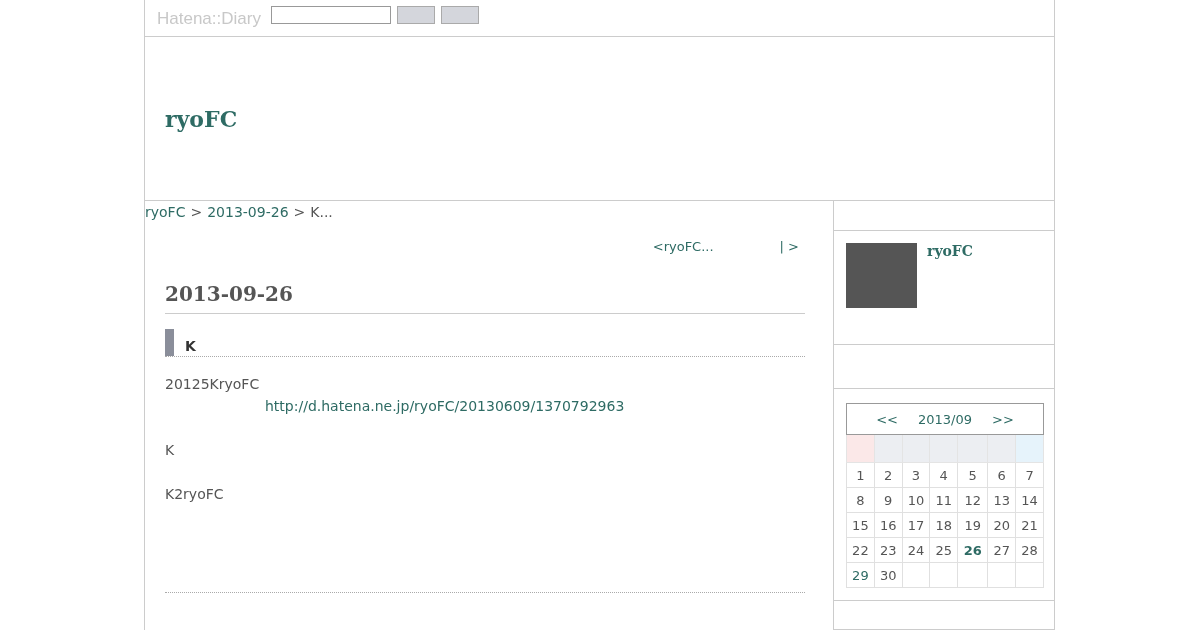 The width and height of the screenshot is (1200, 630). I want to click on calendar-day: 29, so click(860, 575).